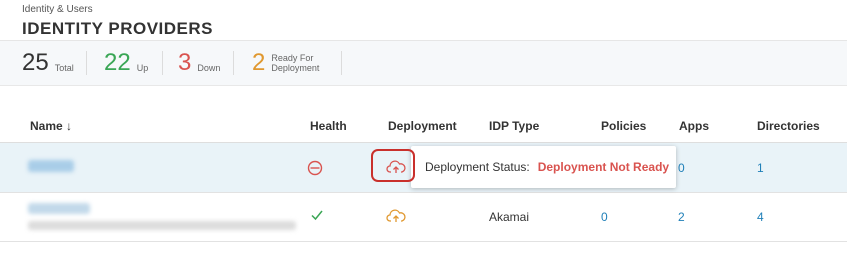  What do you see at coordinates (117, 28) in the screenshot?
I see `page-title: IDENTITY PROVIDERS` at bounding box center [117, 28].